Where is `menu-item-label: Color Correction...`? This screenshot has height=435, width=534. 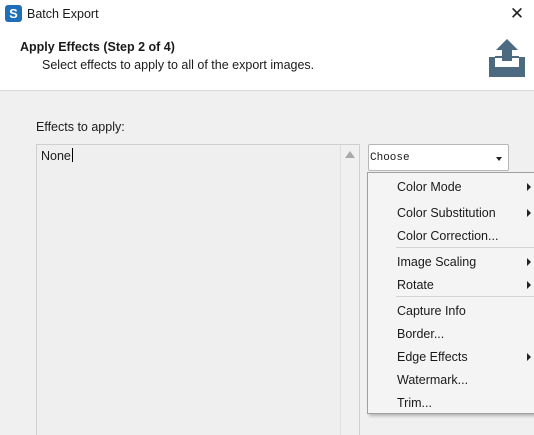
menu-item-label: Color Correction... is located at coordinates (448, 236).